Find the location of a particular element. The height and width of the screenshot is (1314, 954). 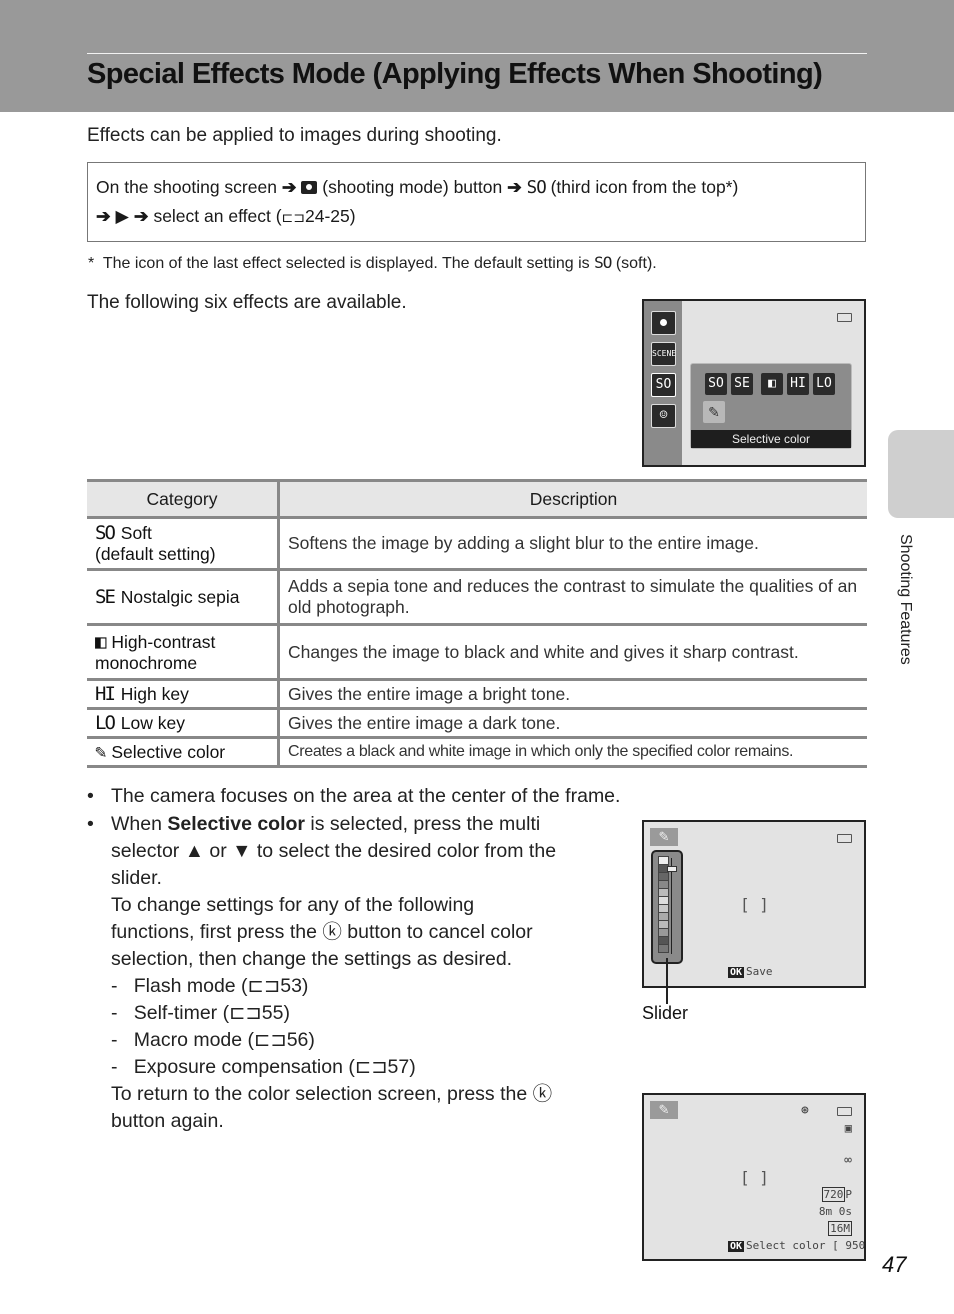

procedure-text: On the shooting screen is located at coordinates (186, 187).